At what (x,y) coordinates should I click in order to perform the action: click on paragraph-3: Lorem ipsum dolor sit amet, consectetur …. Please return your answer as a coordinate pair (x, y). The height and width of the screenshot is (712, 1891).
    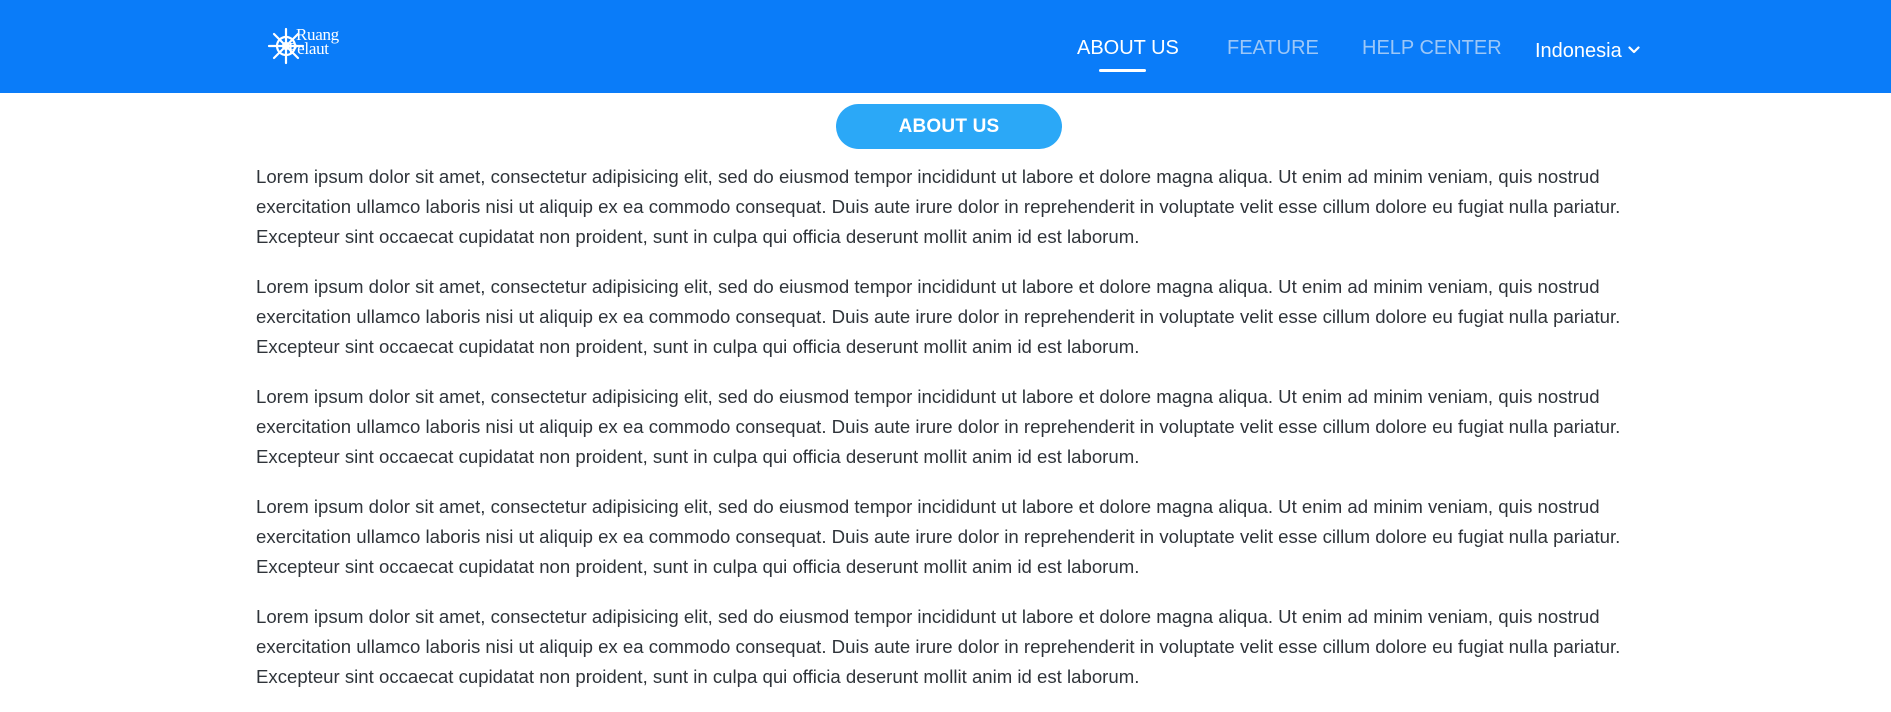
    Looking at the image, I should click on (938, 426).